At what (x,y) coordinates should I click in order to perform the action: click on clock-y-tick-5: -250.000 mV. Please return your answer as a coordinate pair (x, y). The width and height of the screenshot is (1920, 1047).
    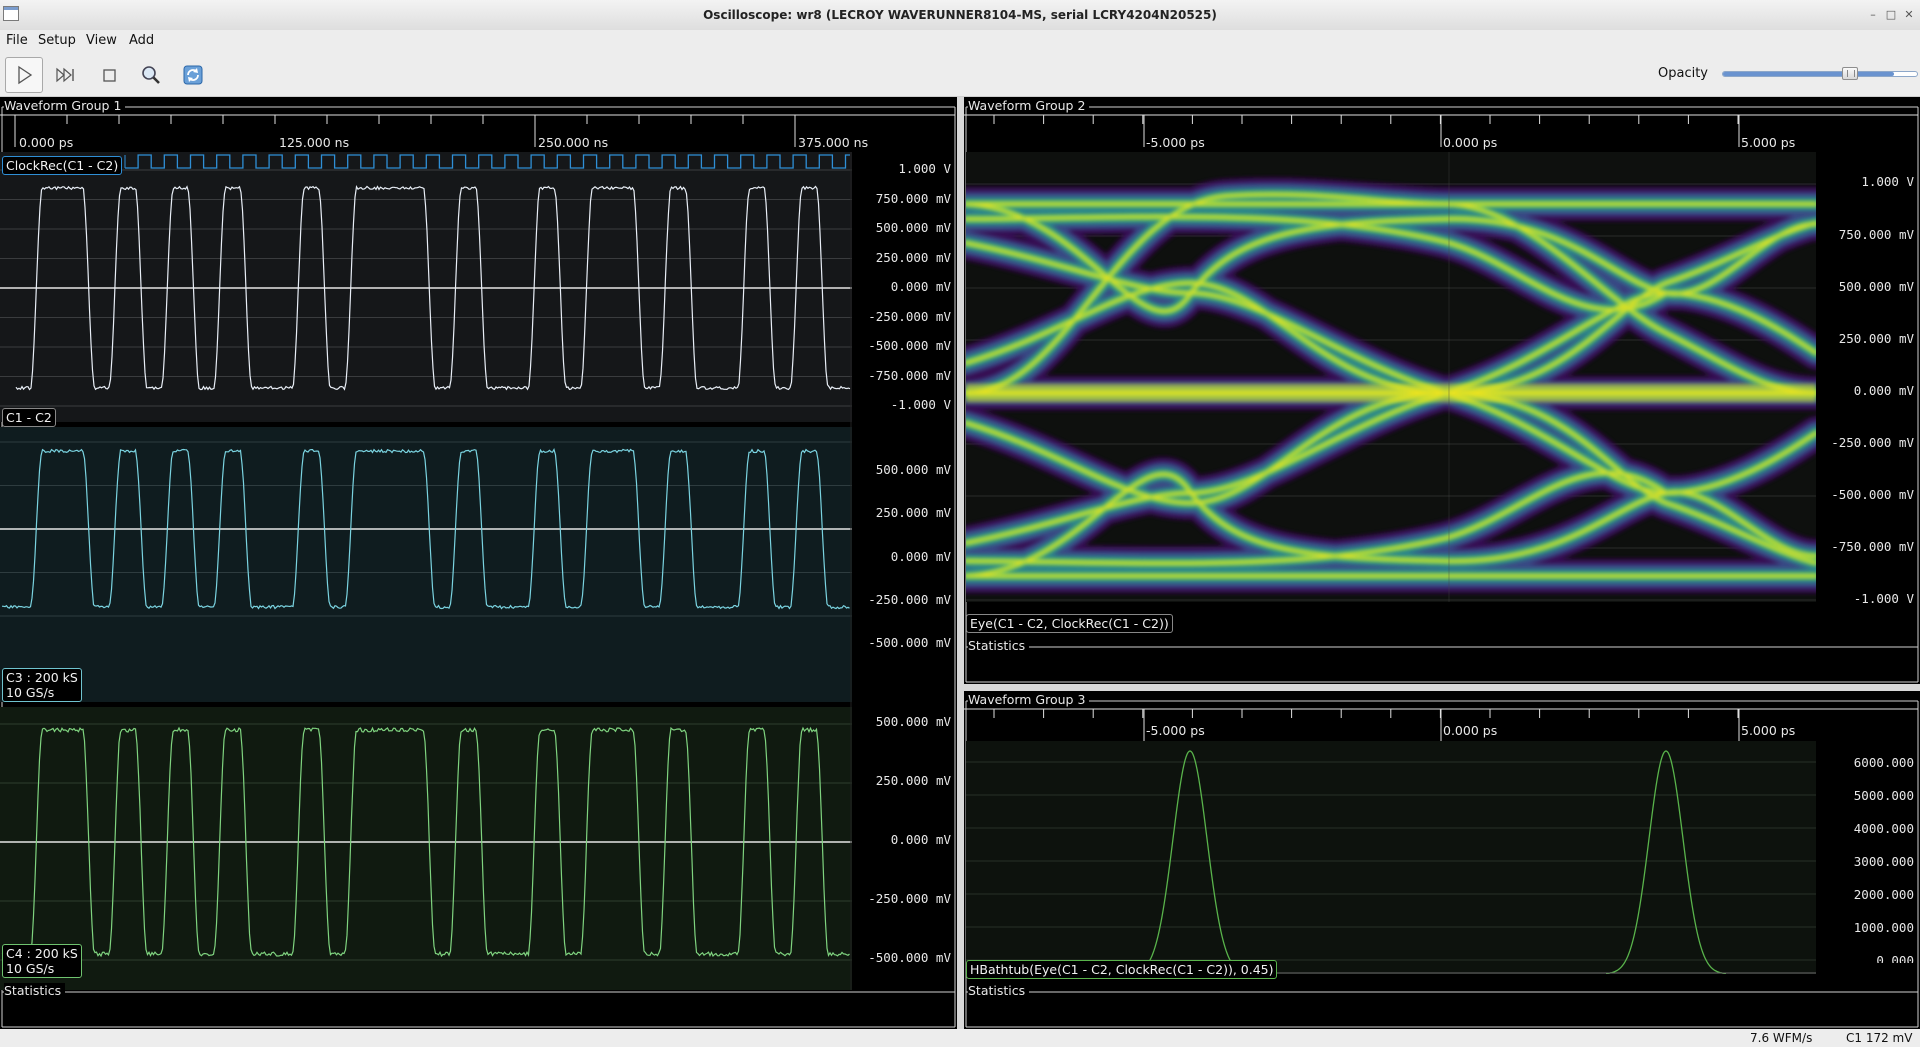
    Looking at the image, I should click on (909, 316).